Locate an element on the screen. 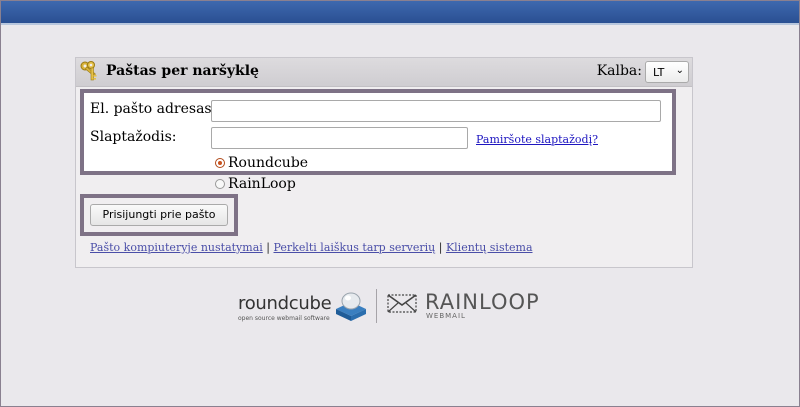 The image size is (800, 407). link-client-system: Klientų sistema is located at coordinates (489, 247).